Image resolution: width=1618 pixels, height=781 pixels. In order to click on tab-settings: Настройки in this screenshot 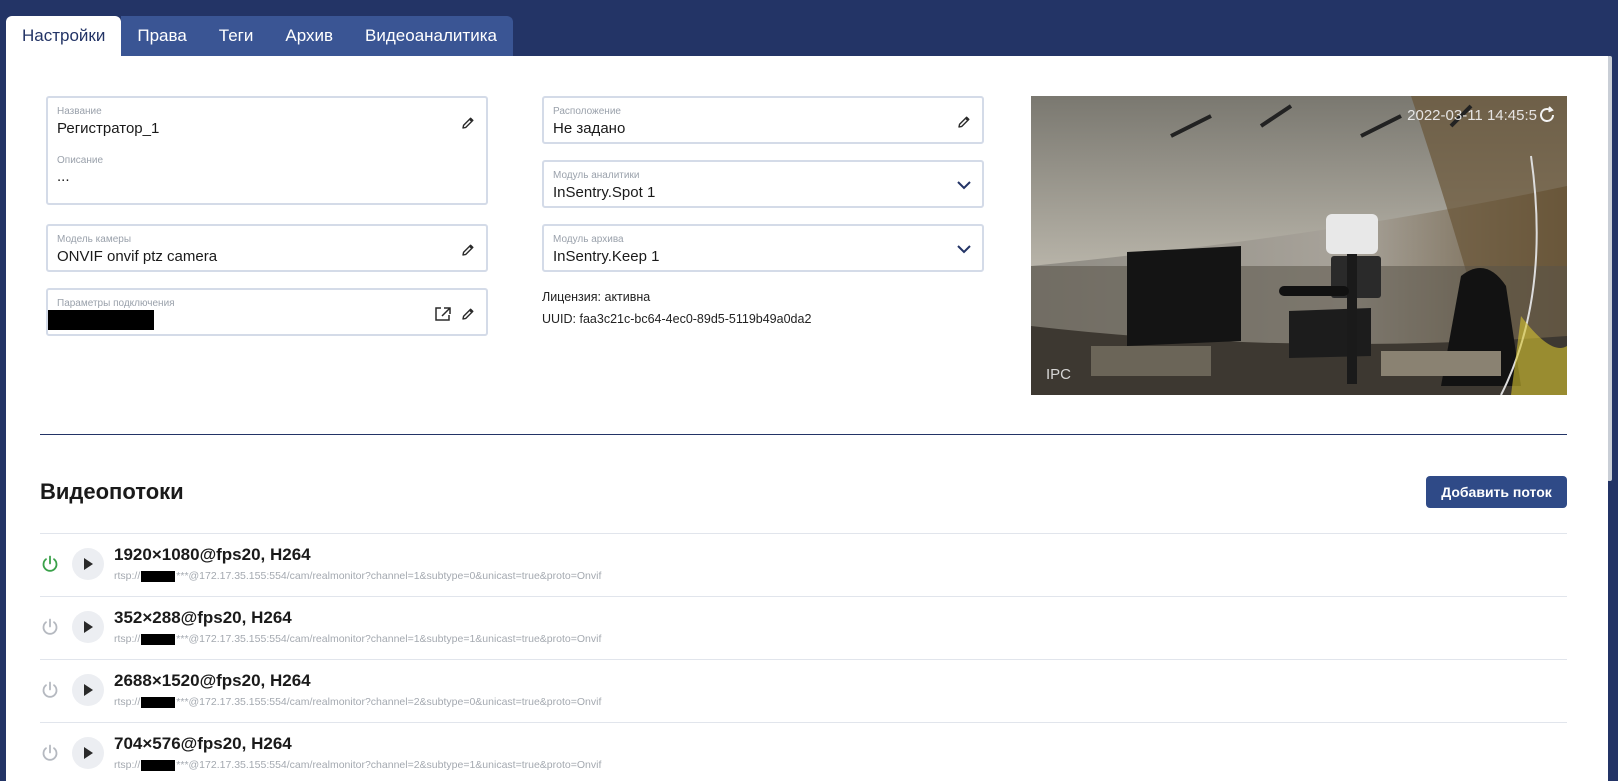, I will do `click(64, 36)`.